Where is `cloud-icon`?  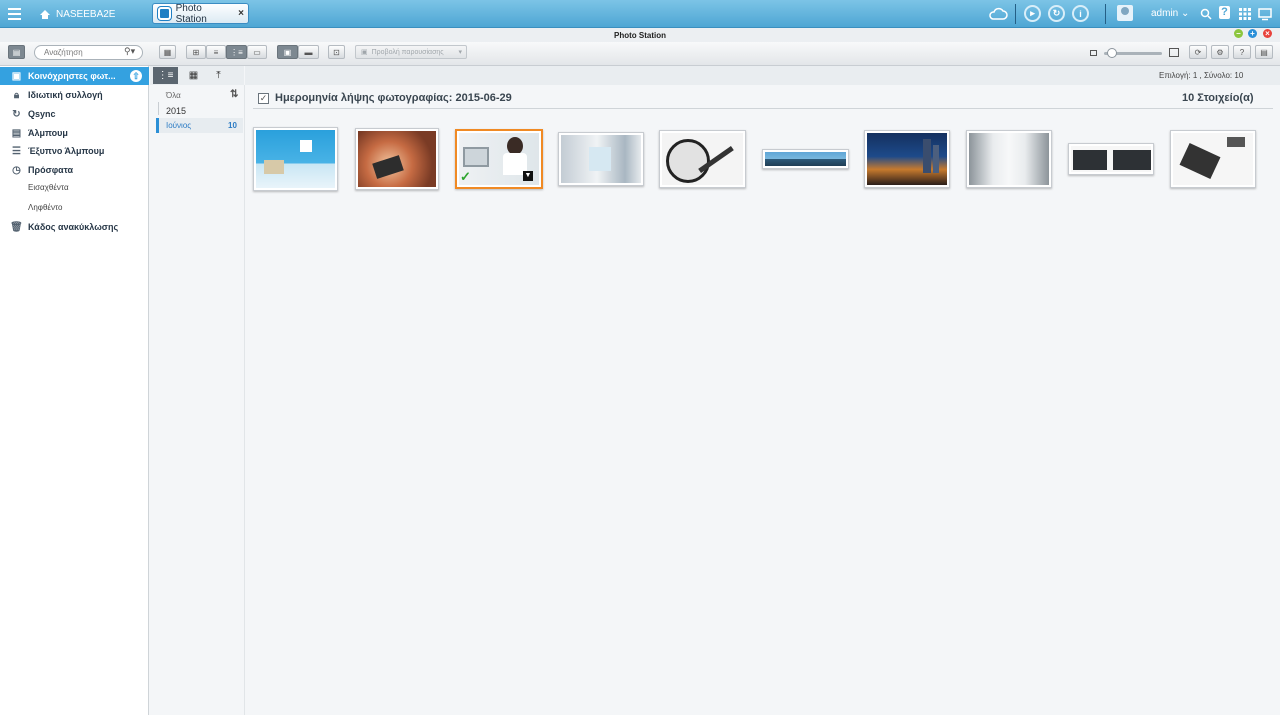 cloud-icon is located at coordinates (998, 14).